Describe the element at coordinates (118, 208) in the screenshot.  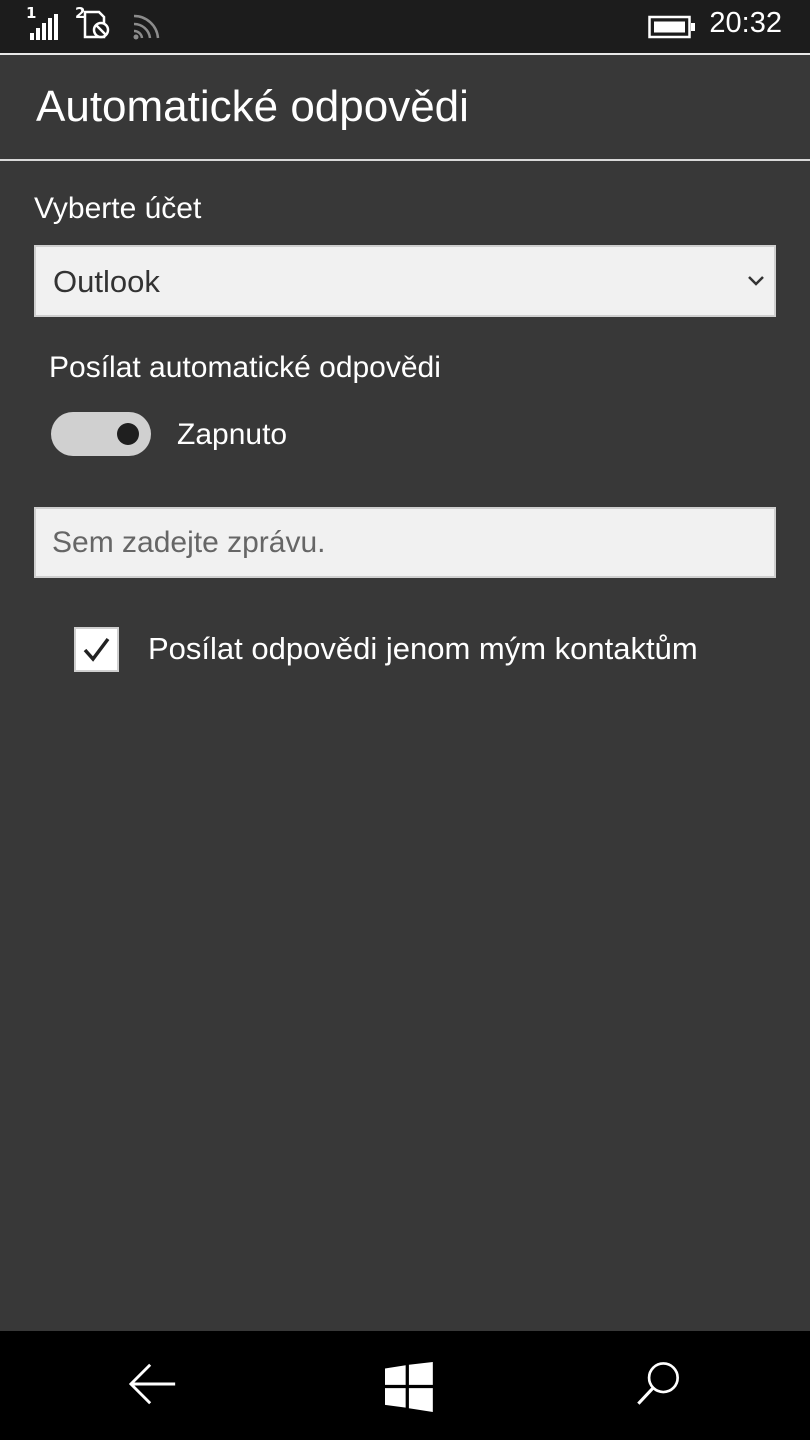
I see `account-label: Vyberte účet` at that location.